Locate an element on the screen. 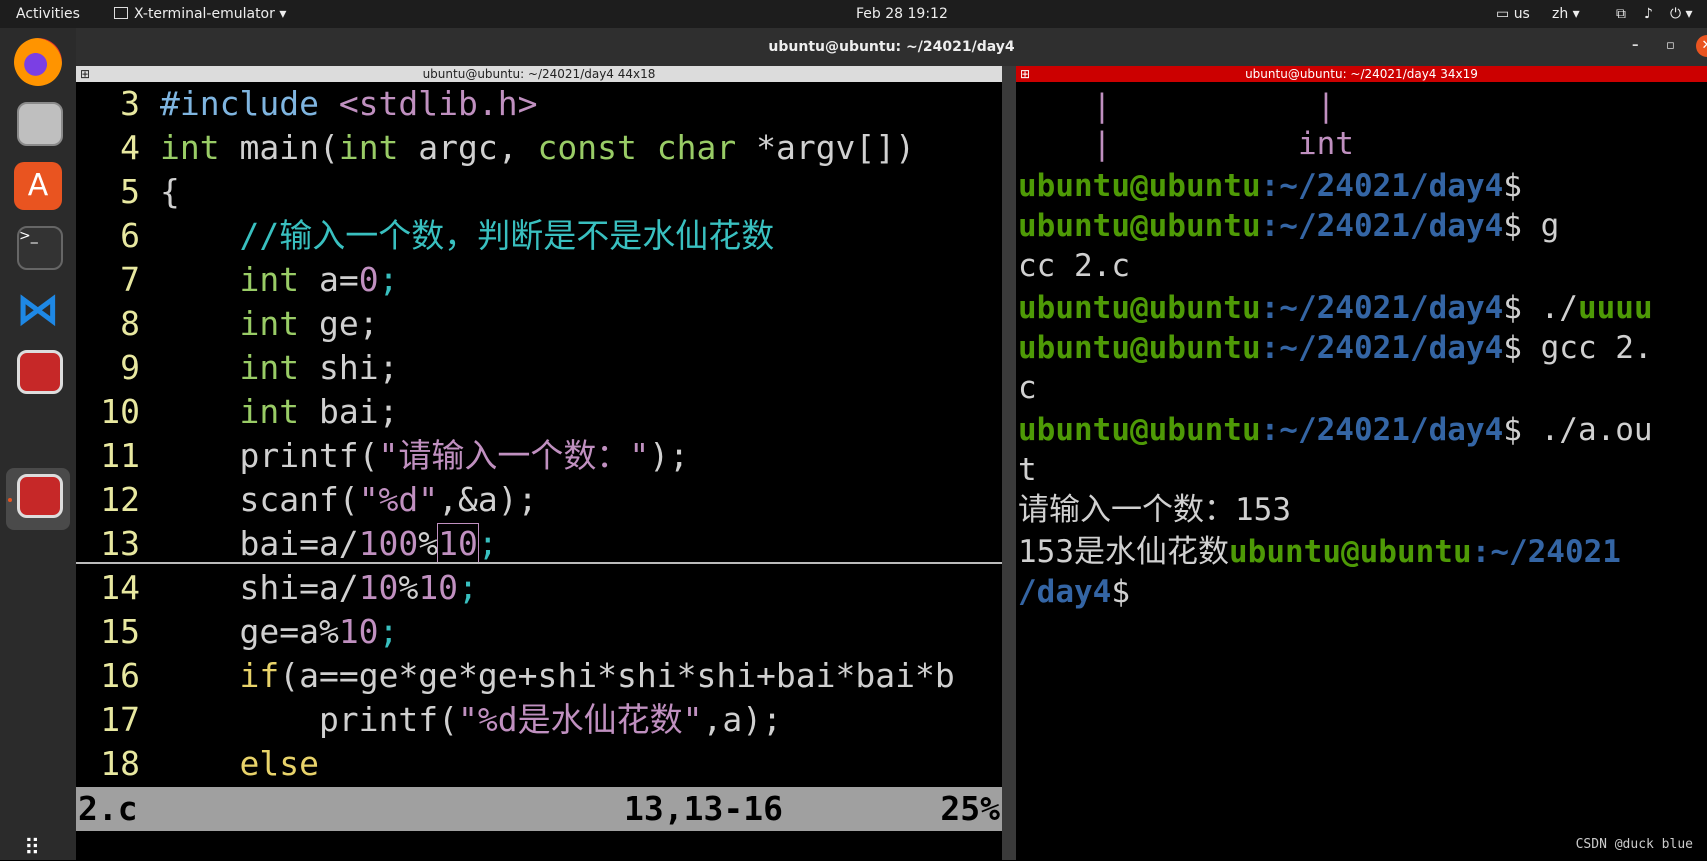  code-line: 5{ is located at coordinates (150, 191).